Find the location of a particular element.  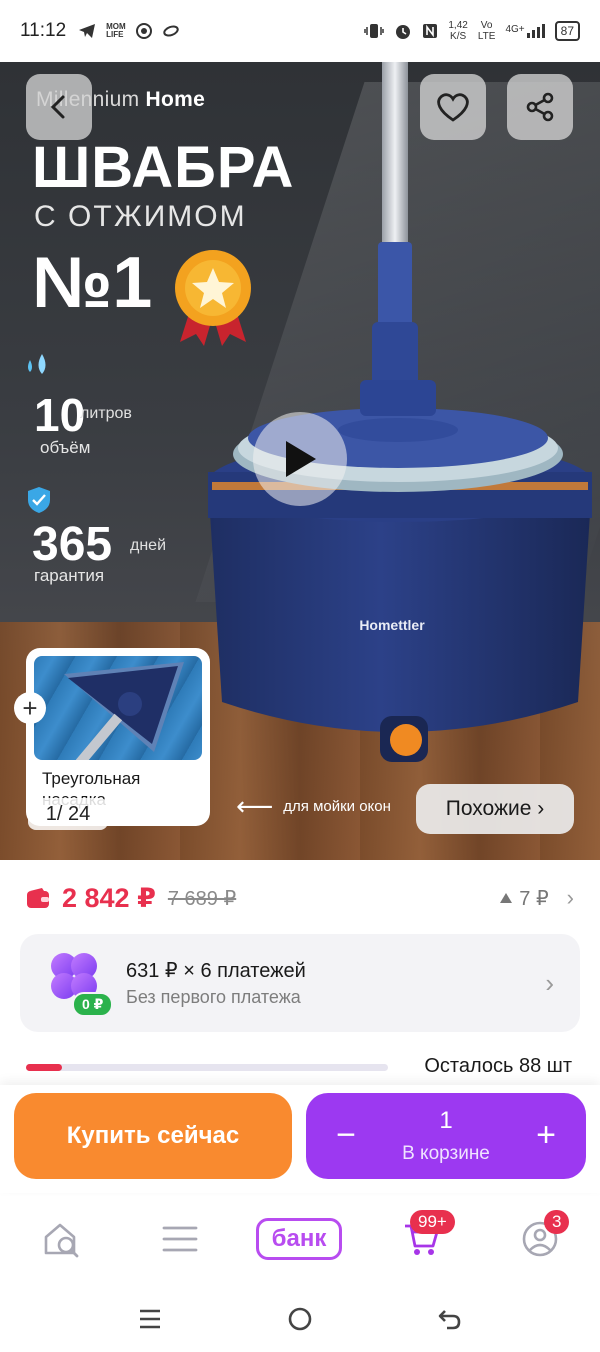

share-icon is located at coordinates (540, 107).